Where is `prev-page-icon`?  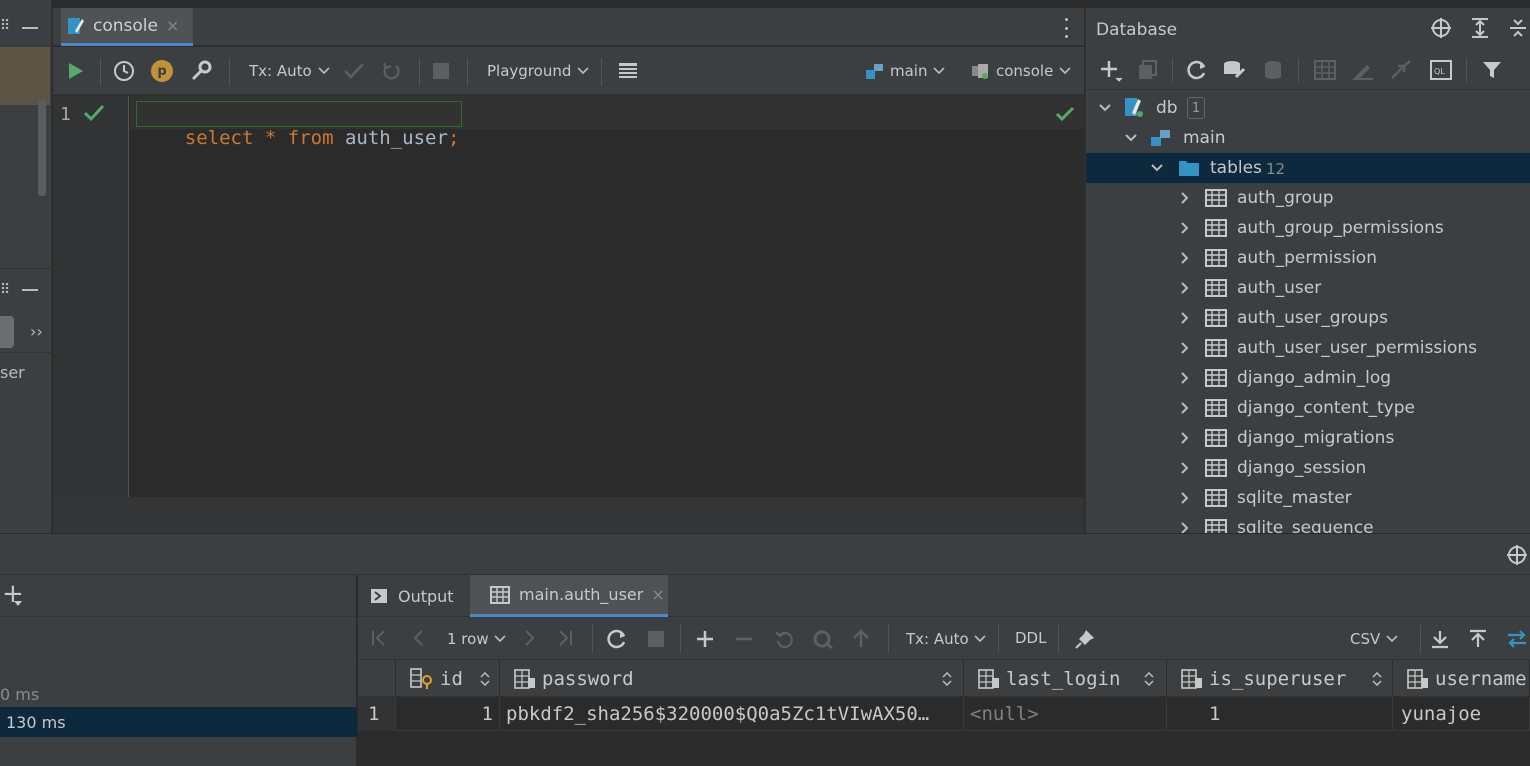
prev-page-icon is located at coordinates (419, 638).